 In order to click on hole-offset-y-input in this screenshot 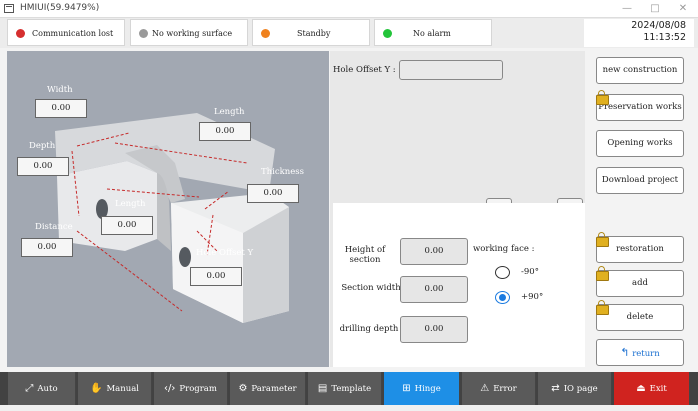, I will do `click(451, 70)`.